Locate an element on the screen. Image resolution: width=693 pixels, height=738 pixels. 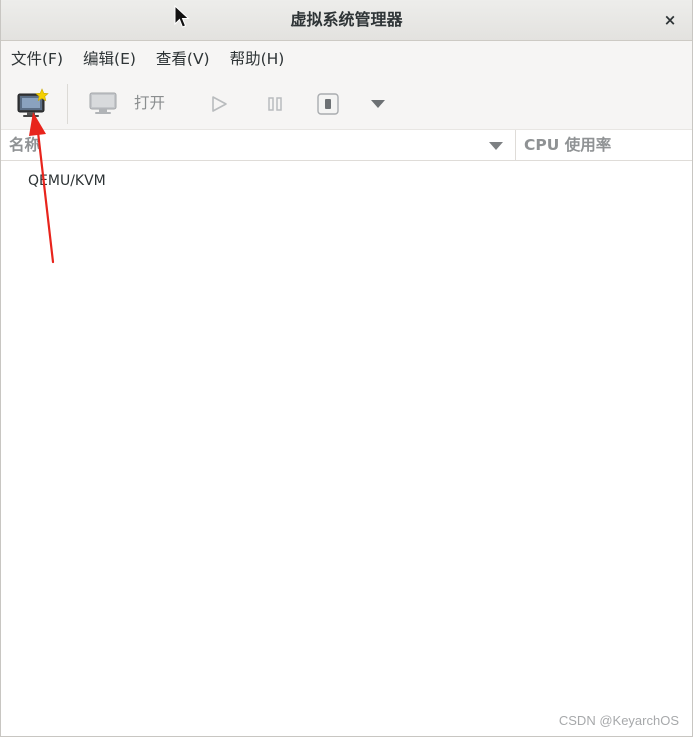
run-button is located at coordinates (219, 104).